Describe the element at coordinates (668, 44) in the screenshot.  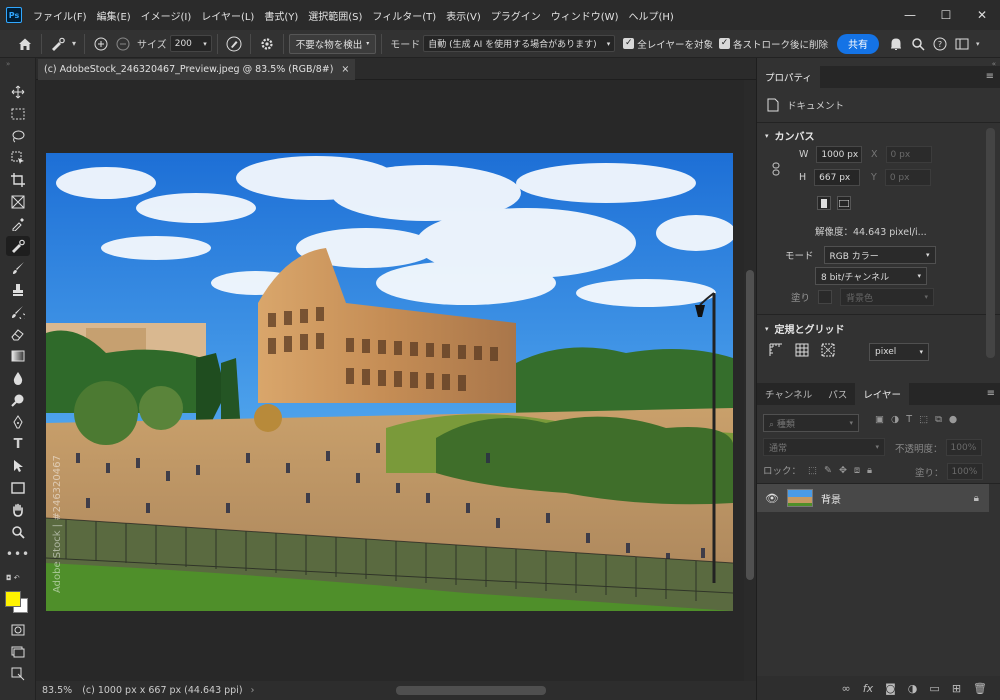
I see `sample-all-layers-checkbox: ✓ 全レイヤーを対象` at that location.